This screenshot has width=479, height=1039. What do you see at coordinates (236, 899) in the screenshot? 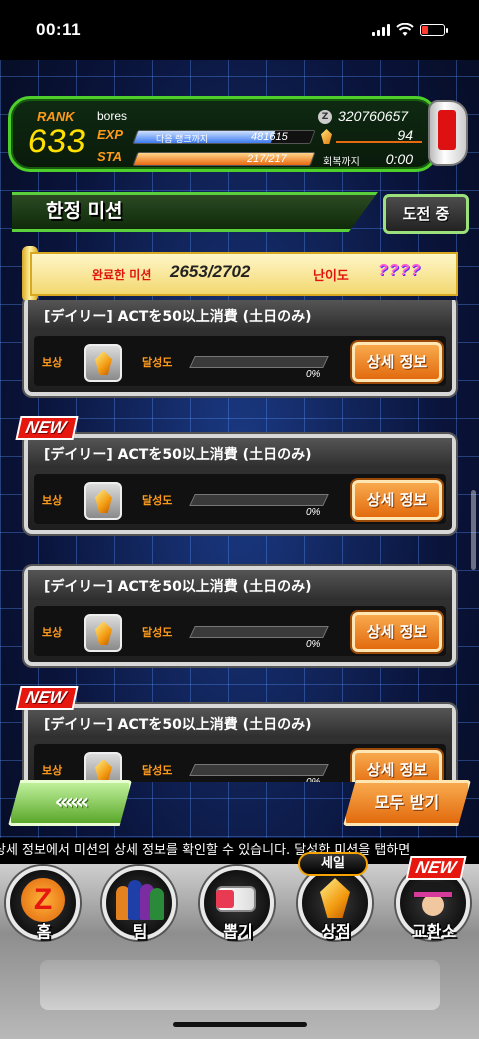
I see `summon-capsule-icon` at bounding box center [236, 899].